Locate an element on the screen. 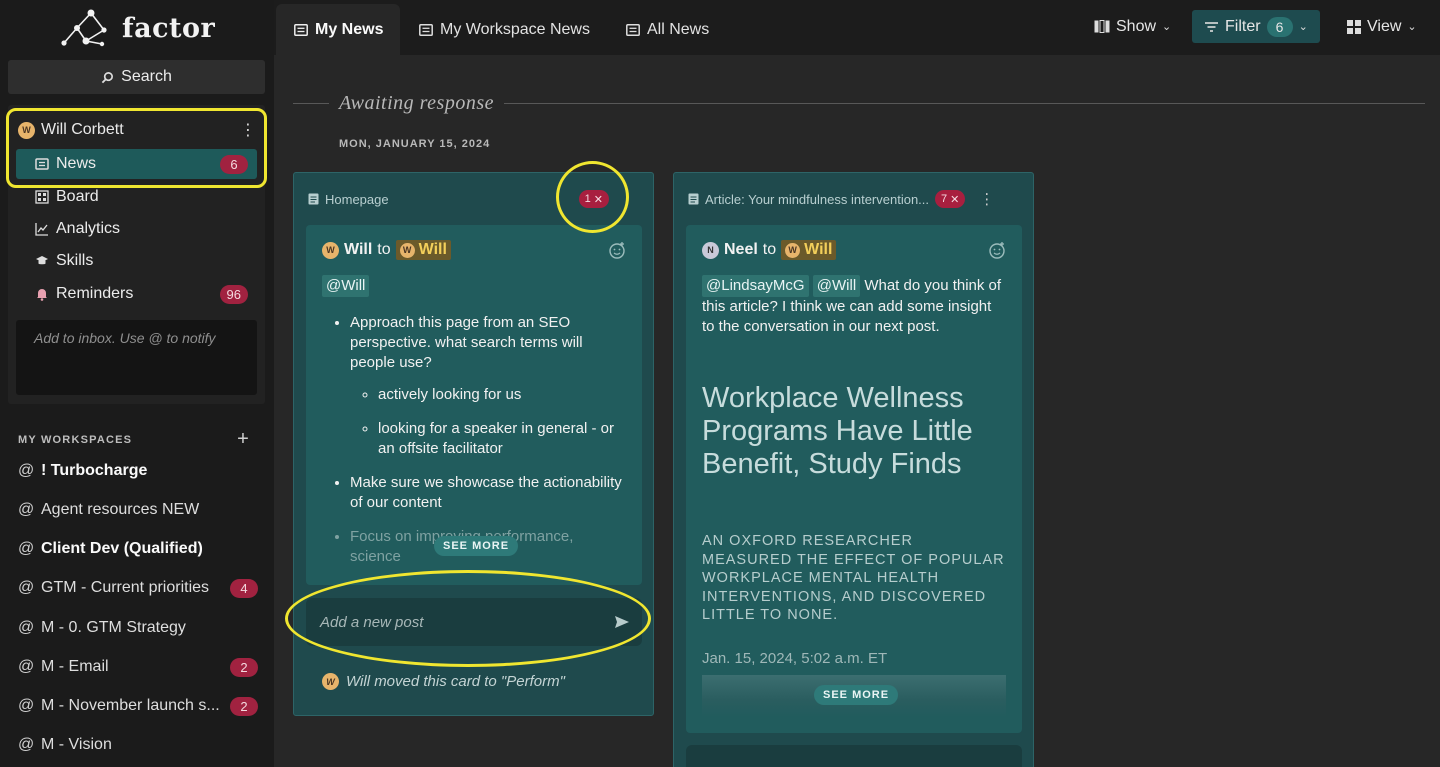 Image resolution: width=1440 pixels, height=767 pixels. workspace-item: @ Client Dev (Qualified) is located at coordinates (138, 549).